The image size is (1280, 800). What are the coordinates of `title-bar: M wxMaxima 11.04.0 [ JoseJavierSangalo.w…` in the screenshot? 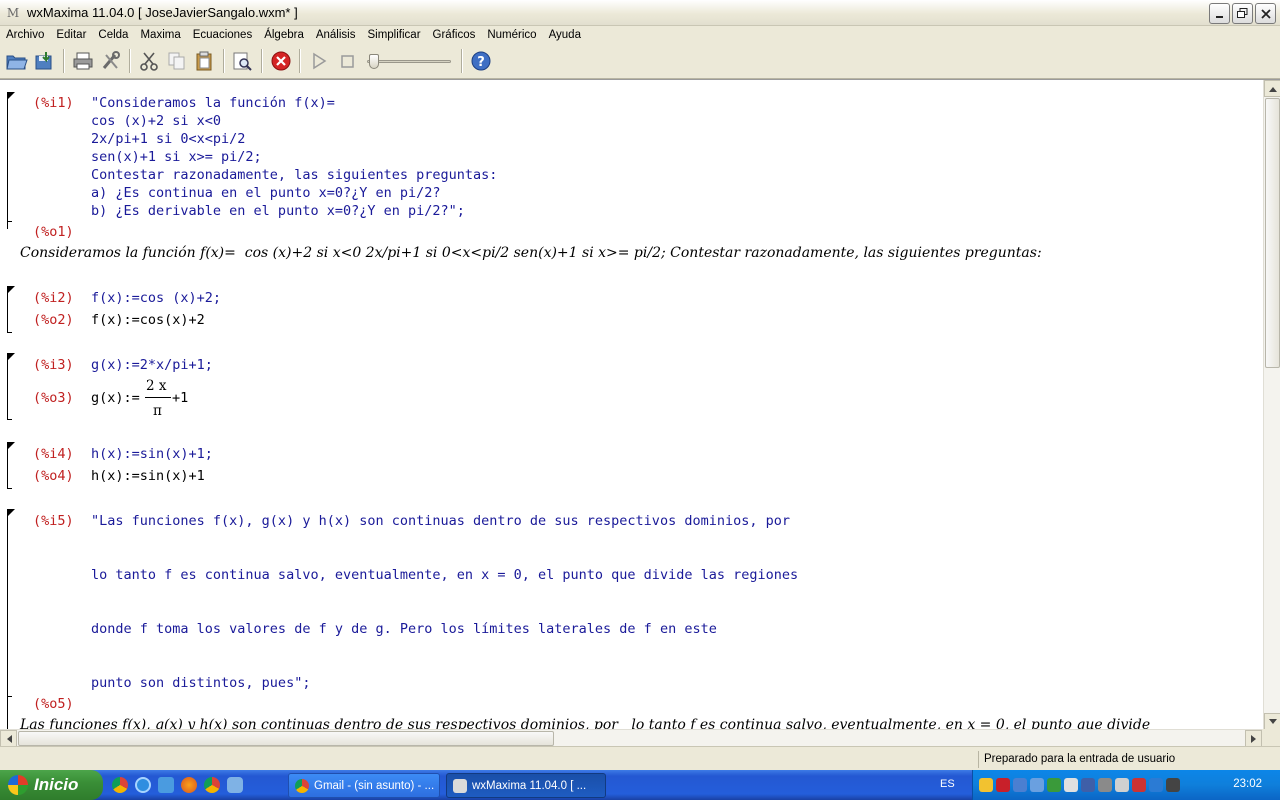 It's located at (640, 13).